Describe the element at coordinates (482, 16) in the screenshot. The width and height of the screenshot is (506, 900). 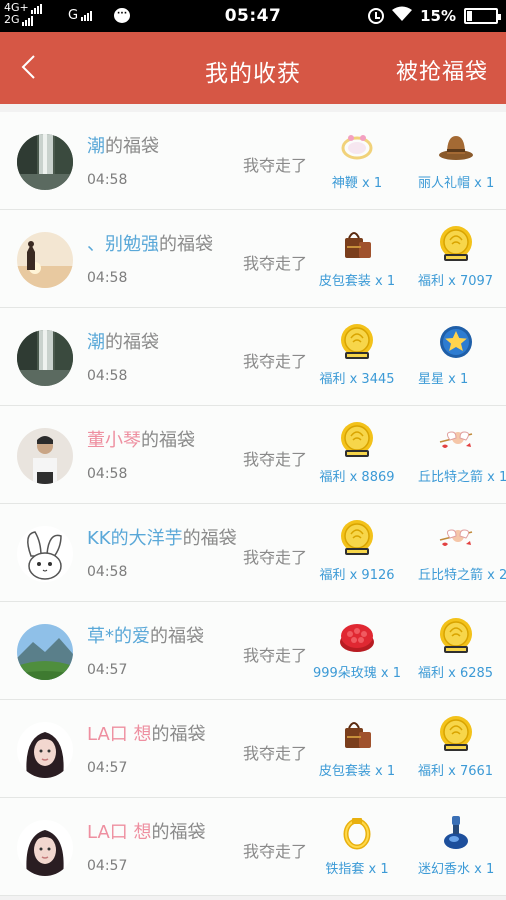
I see `battery-icon` at that location.